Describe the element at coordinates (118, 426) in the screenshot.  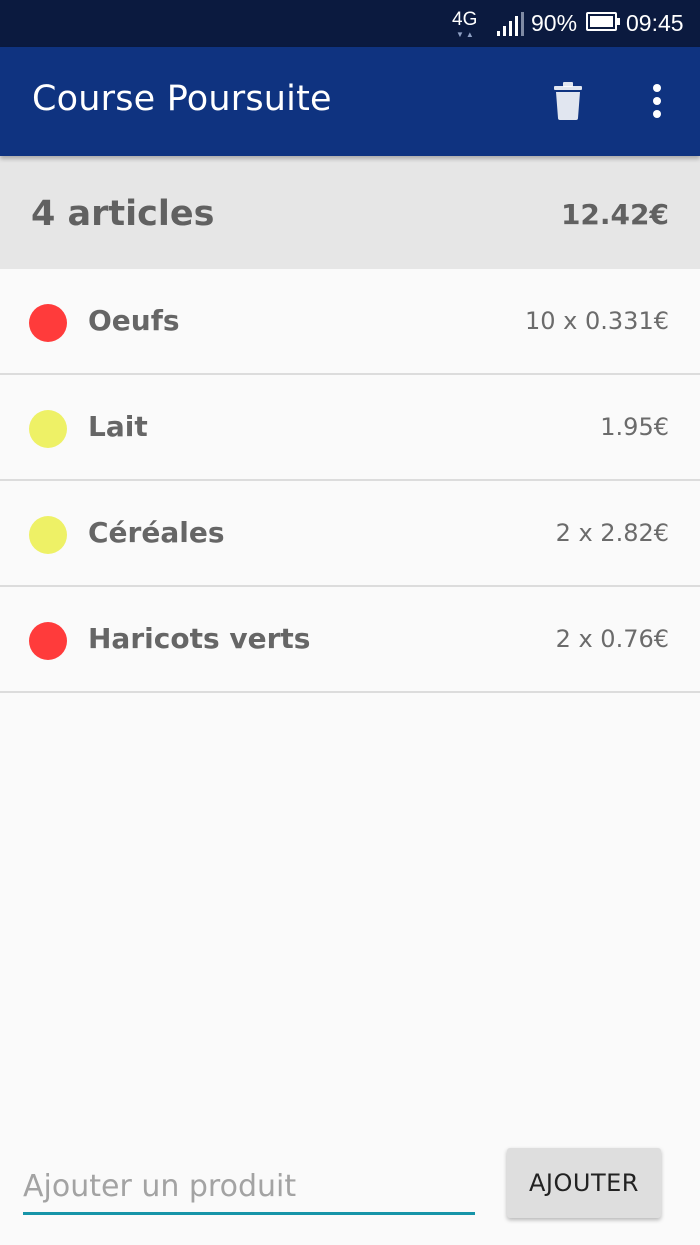
I see `item-name: Lait` at that location.